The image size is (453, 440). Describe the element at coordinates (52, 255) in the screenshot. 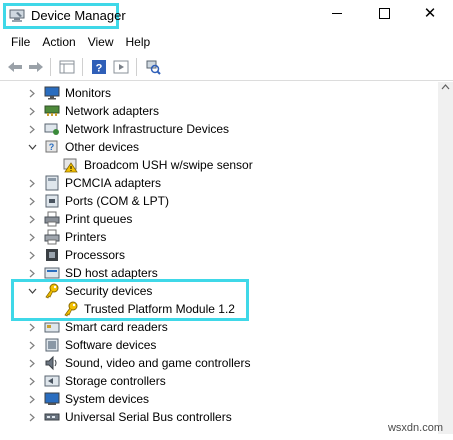

I see `processor-icon` at that location.